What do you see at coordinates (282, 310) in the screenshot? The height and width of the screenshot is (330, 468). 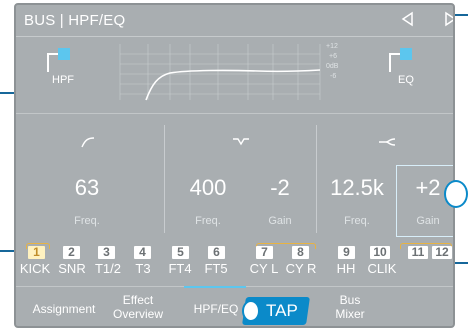 I see `tap-callout-label: TAP` at bounding box center [282, 310].